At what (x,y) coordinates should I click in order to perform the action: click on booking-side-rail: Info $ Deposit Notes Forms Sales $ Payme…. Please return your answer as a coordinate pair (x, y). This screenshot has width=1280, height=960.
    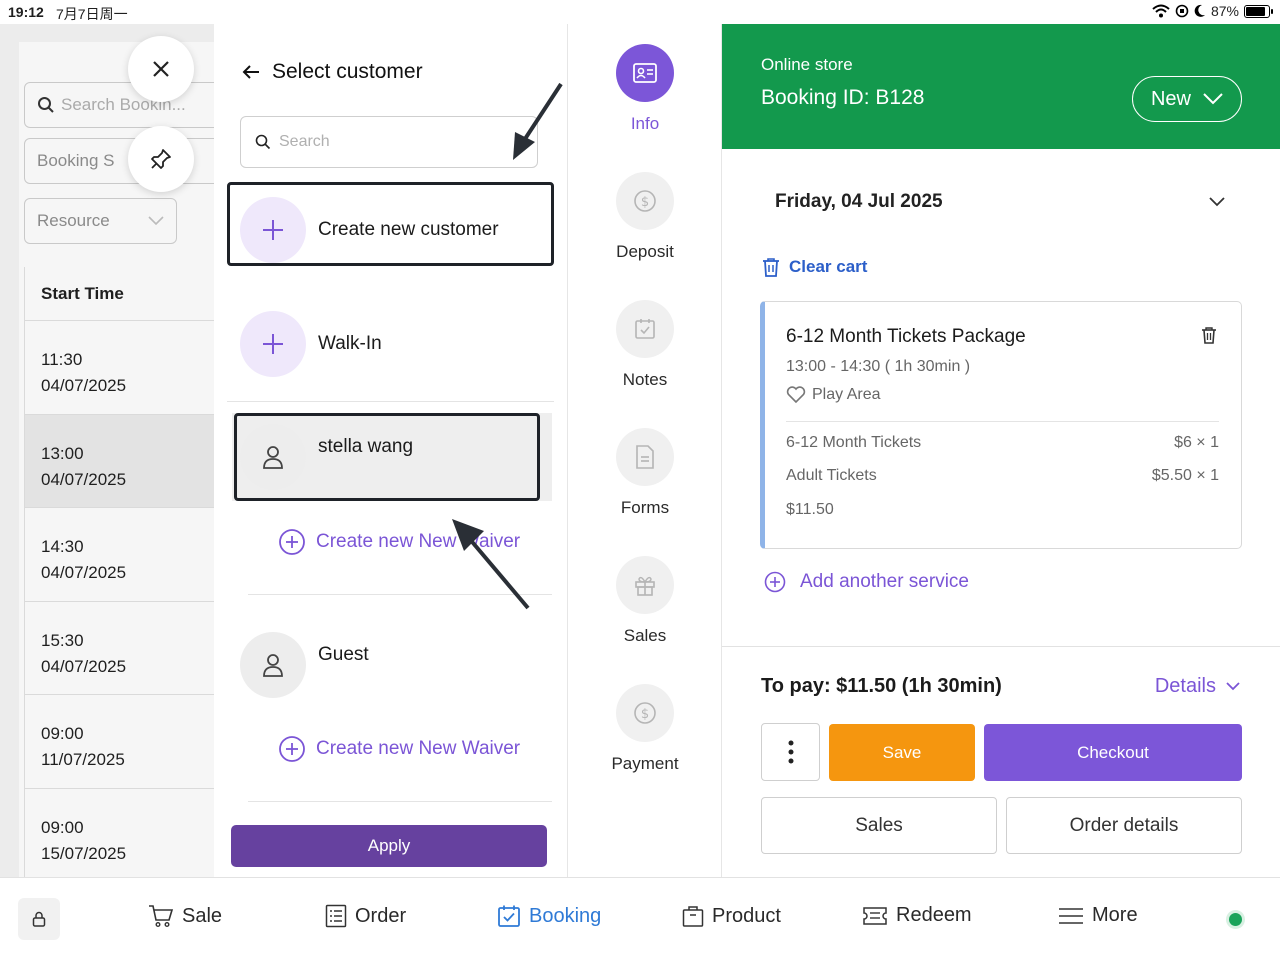
    Looking at the image, I should click on (645, 450).